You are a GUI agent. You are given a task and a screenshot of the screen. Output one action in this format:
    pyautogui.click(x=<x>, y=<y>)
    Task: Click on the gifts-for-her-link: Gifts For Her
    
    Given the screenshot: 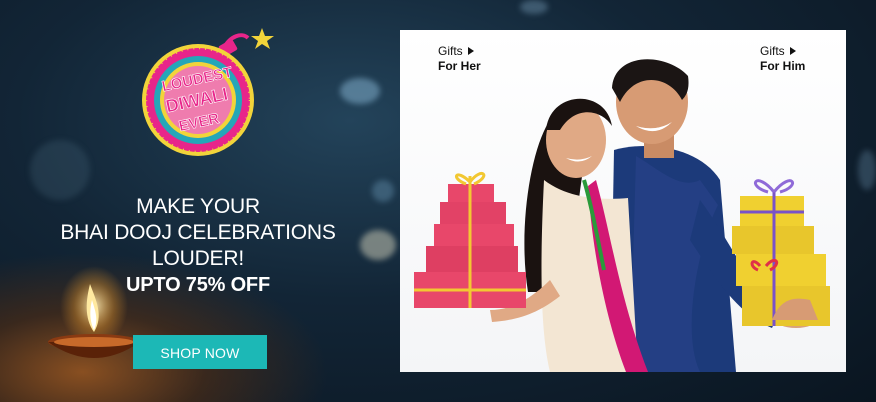 What is the action you would take?
    pyautogui.click(x=459, y=59)
    